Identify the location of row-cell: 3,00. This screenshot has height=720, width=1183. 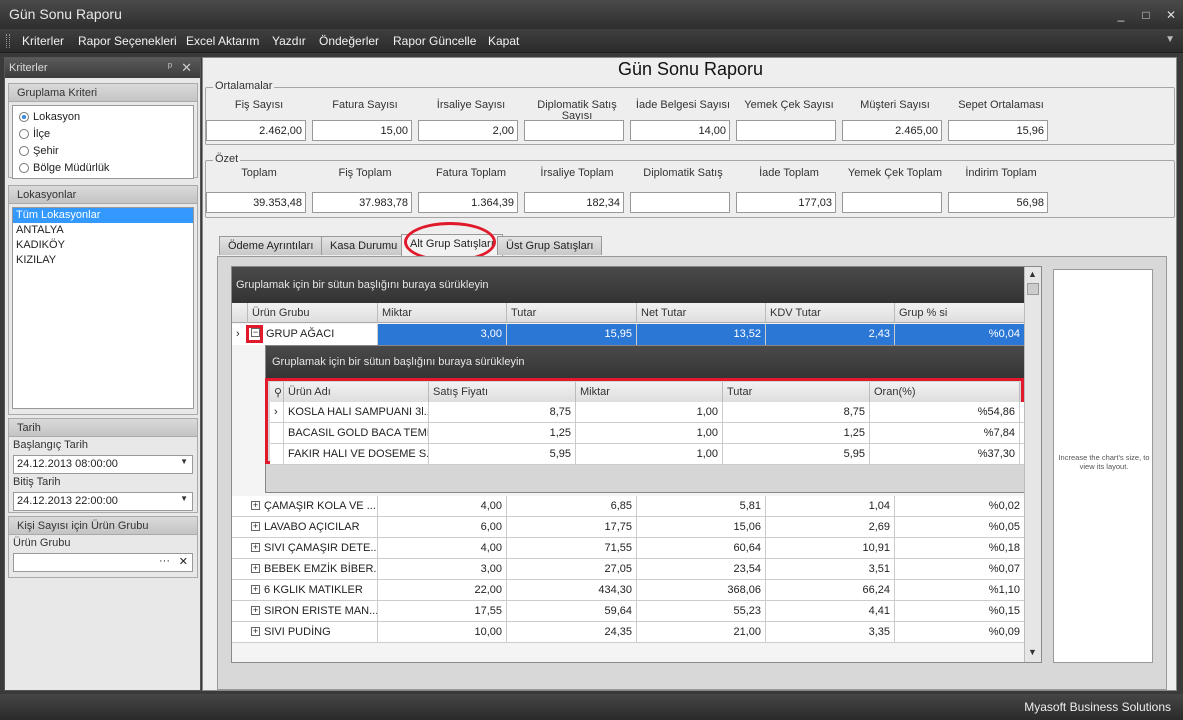
(442, 569).